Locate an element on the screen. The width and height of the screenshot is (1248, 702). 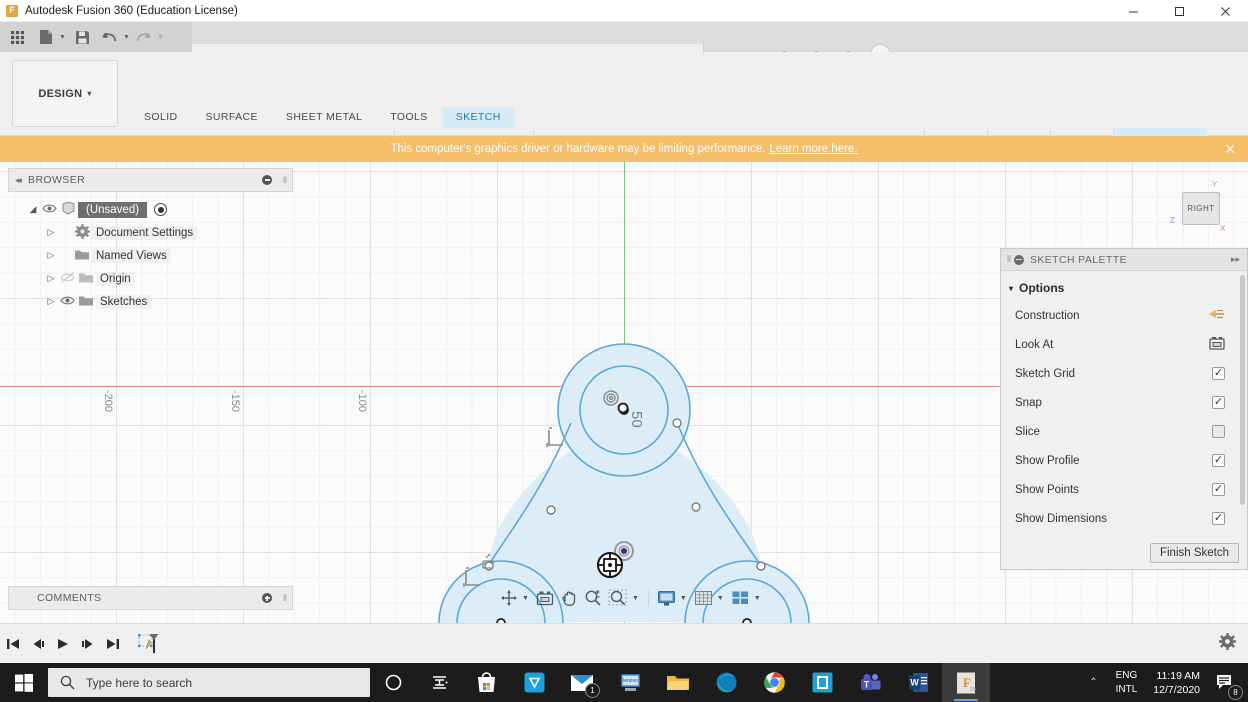
timeline-sketch-feature is located at coordinates (150, 644).